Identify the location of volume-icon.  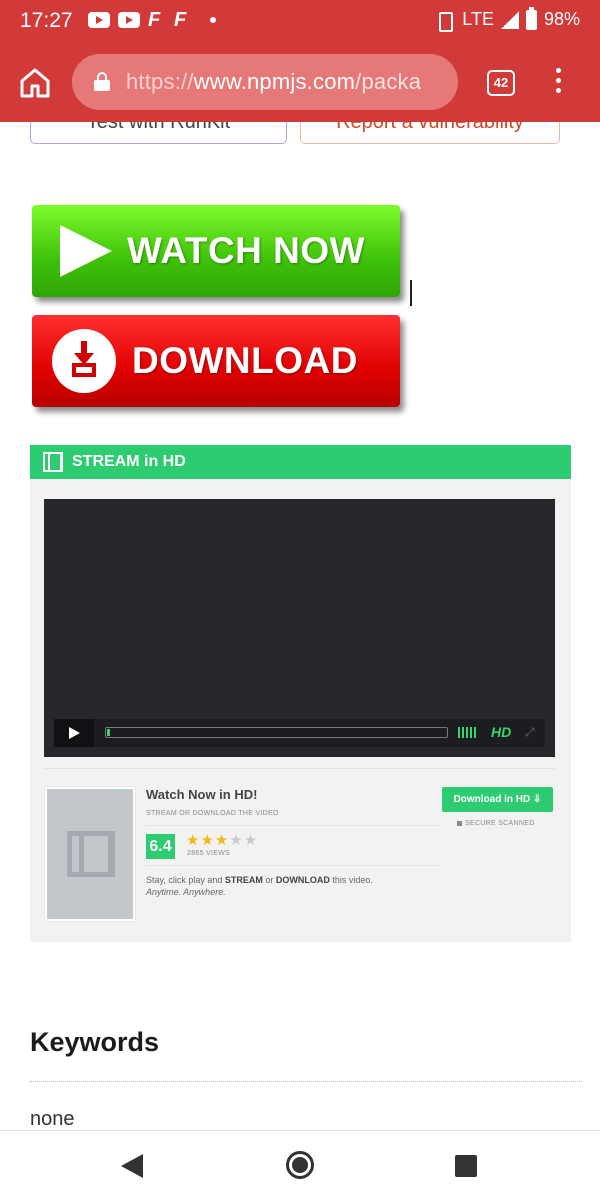
(467, 732).